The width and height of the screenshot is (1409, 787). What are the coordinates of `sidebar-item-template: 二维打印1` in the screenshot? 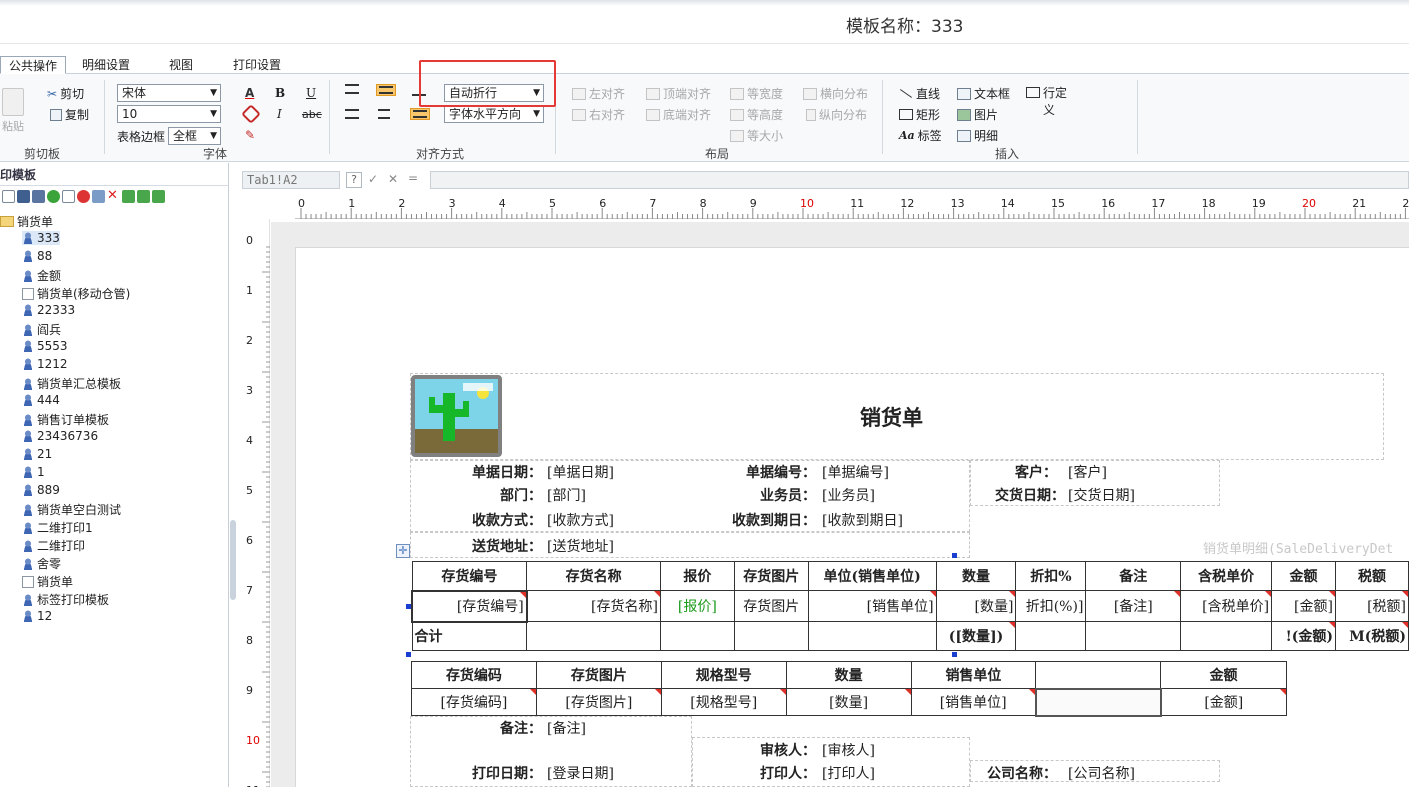 It's located at (57, 527).